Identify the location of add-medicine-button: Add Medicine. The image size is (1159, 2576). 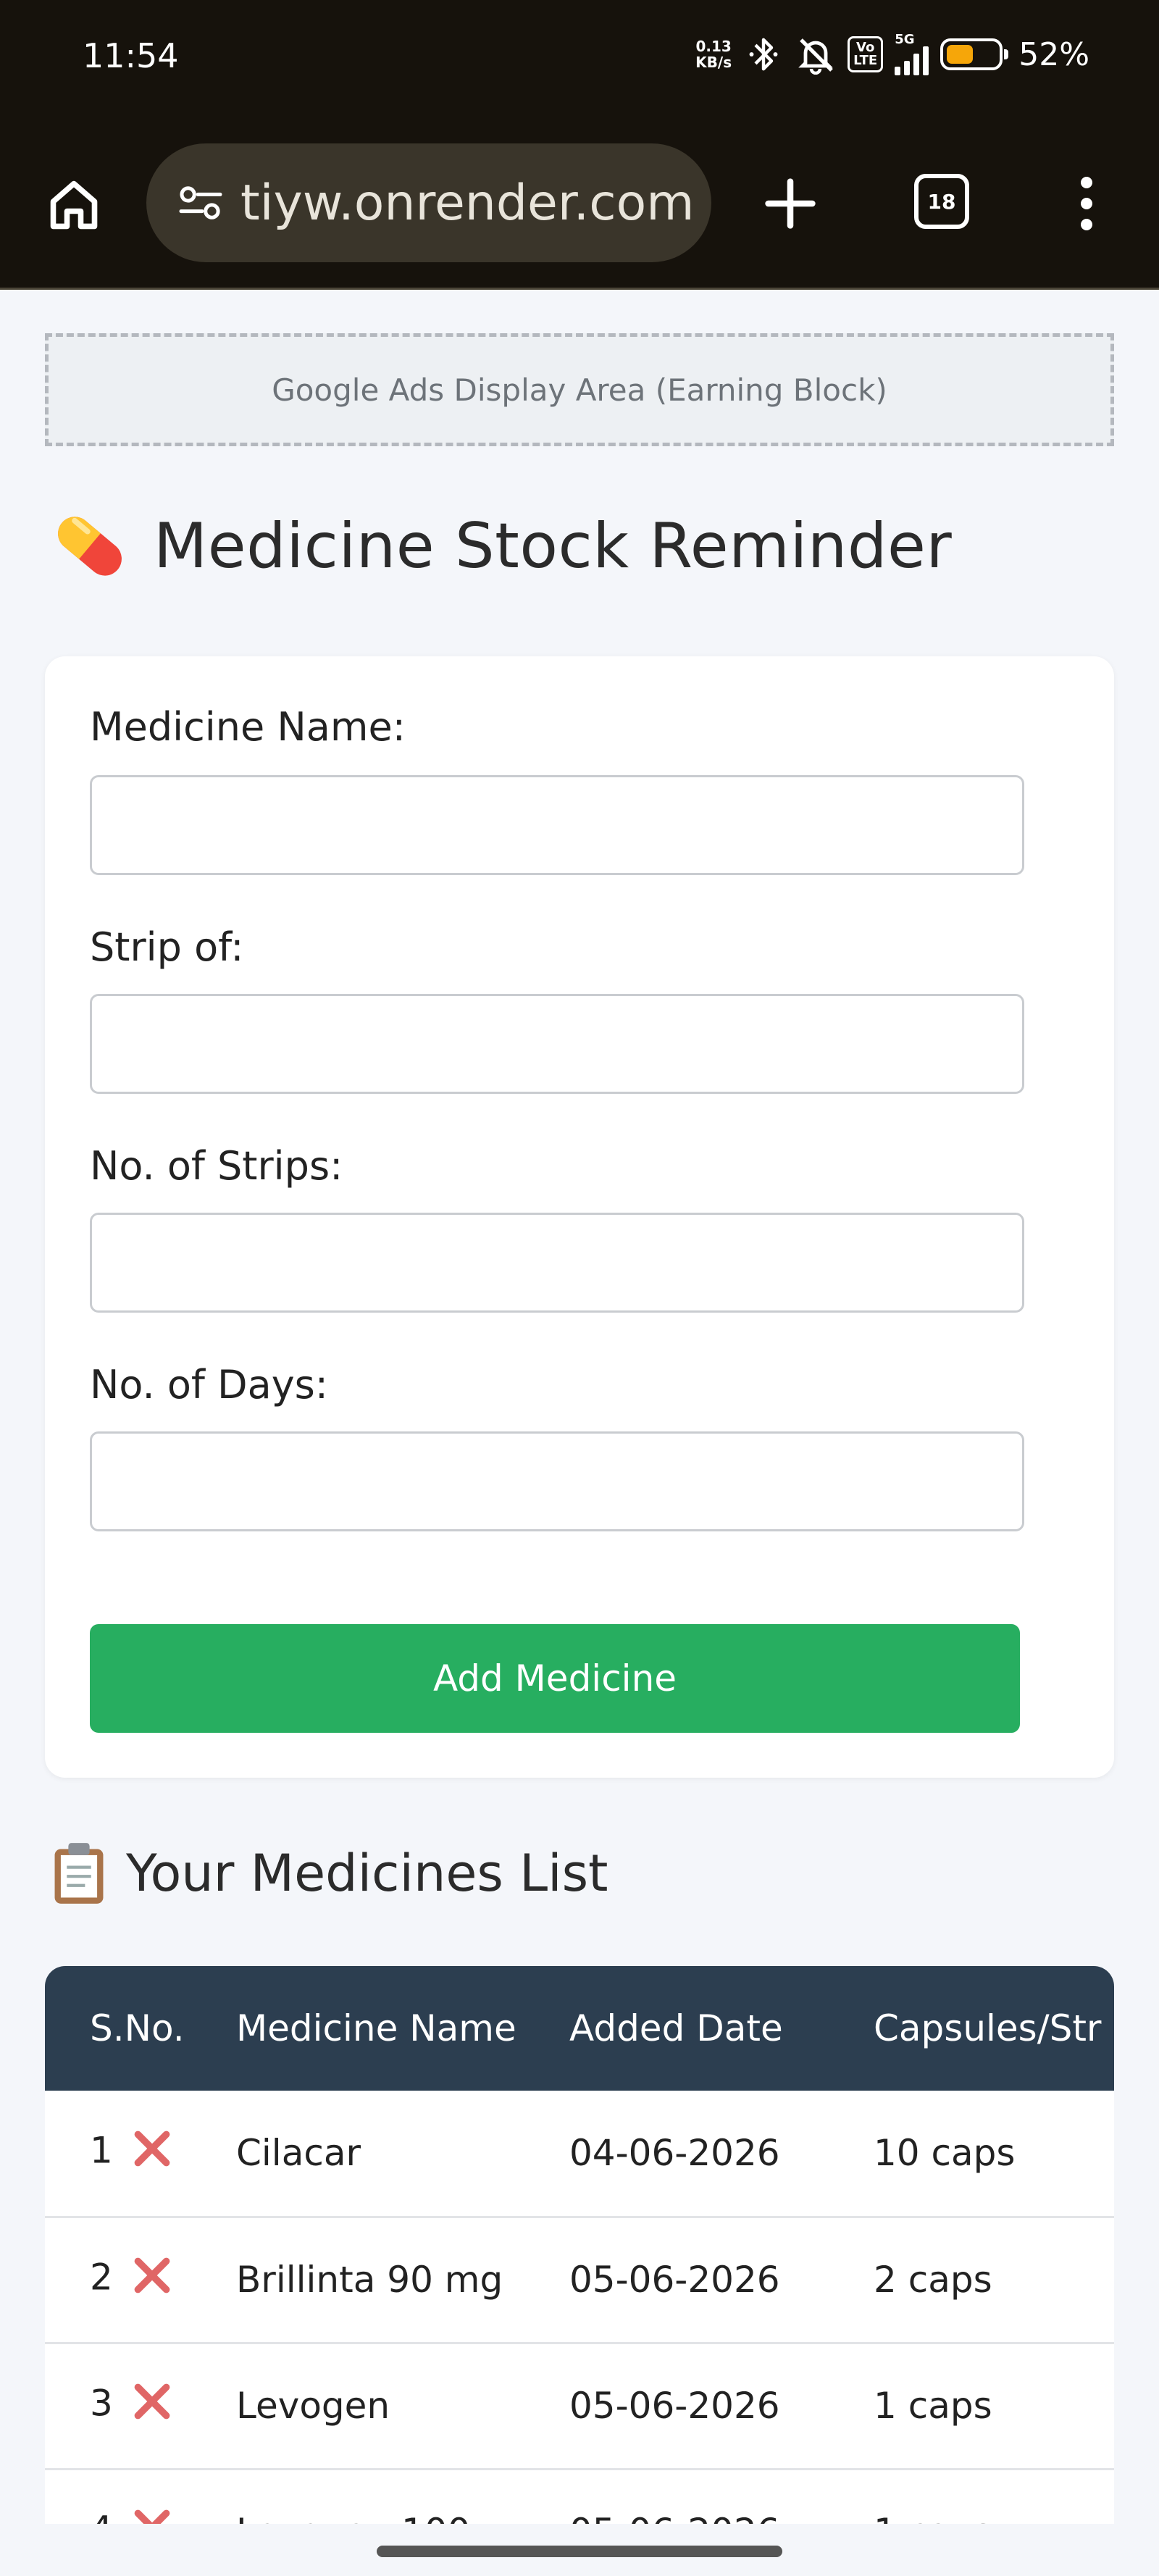
(555, 1678).